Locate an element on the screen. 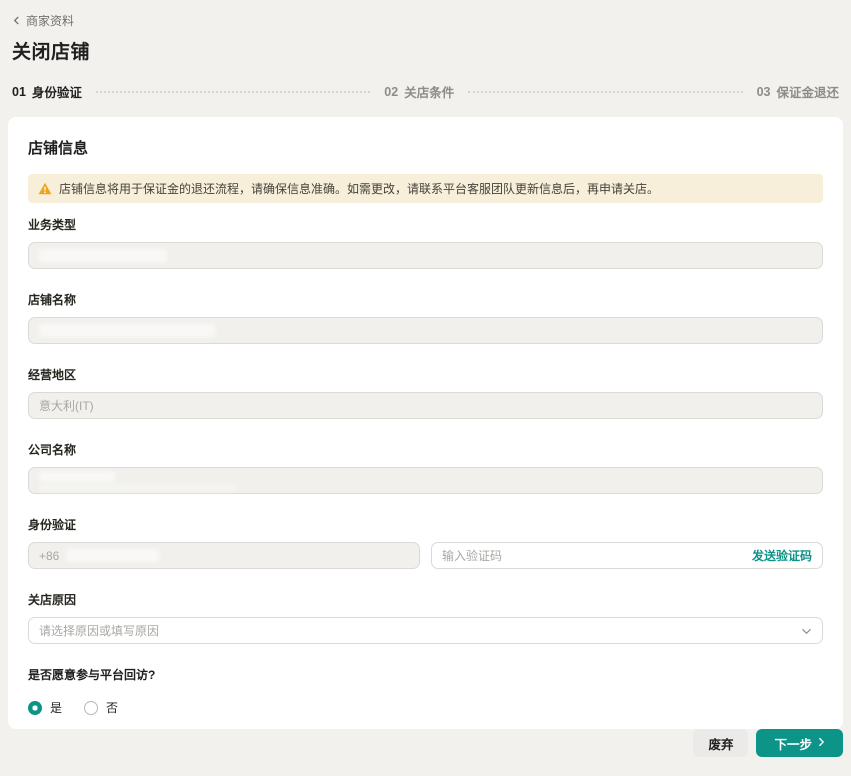  region-value: 意大利(IT) is located at coordinates (66, 406).